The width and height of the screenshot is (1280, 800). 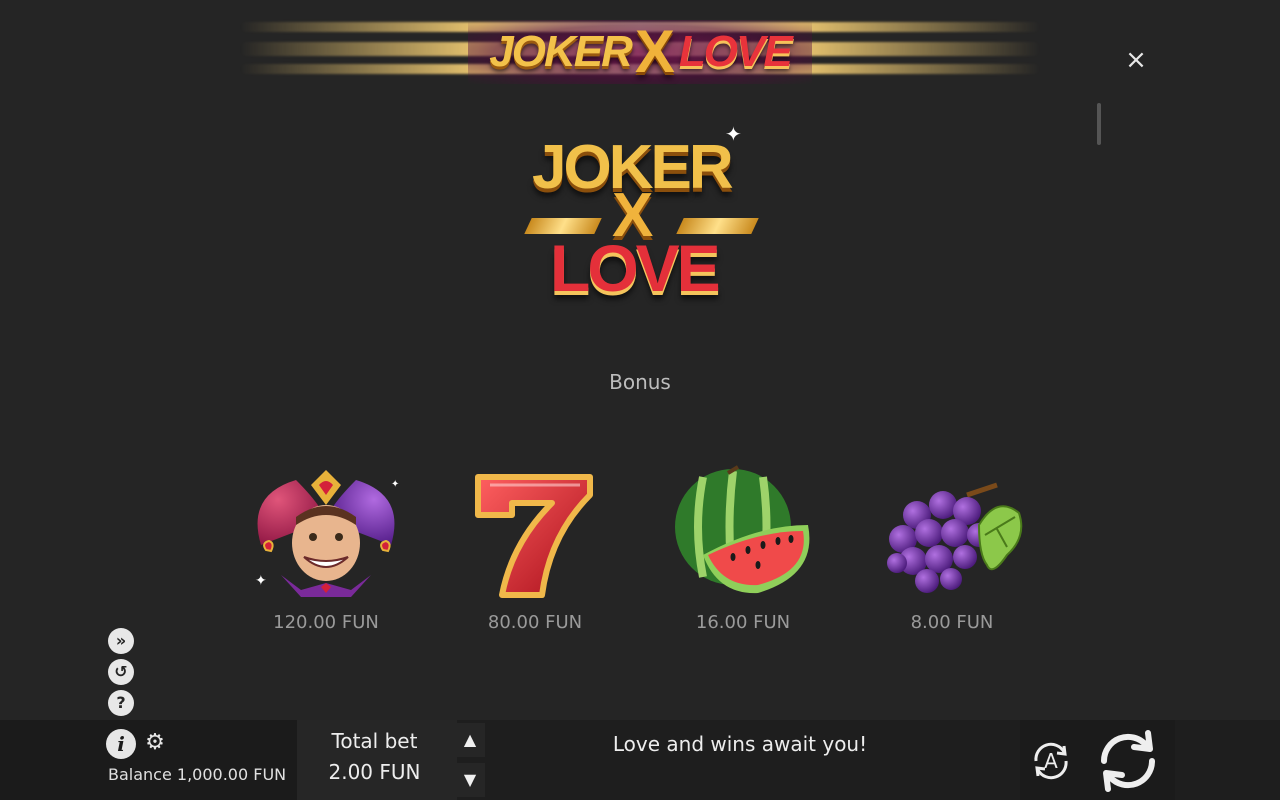 What do you see at coordinates (952, 622) in the screenshot?
I see `symbol-payout: 8.00 FUN` at bounding box center [952, 622].